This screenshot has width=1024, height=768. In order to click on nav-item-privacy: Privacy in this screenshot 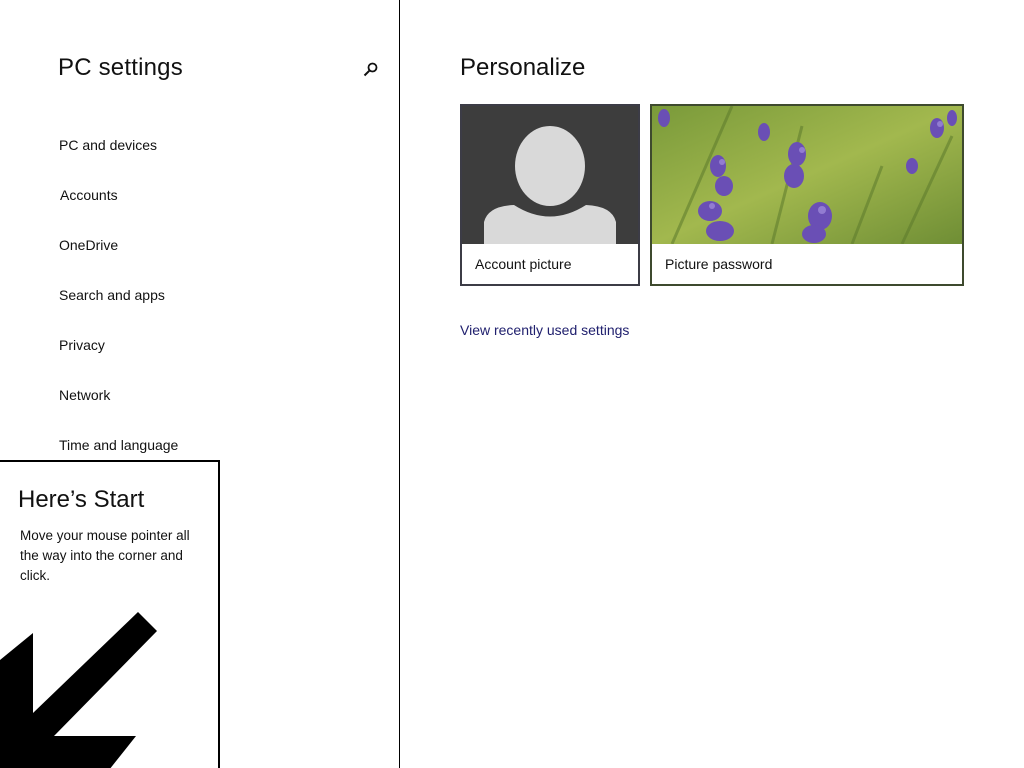, I will do `click(209, 353)`.